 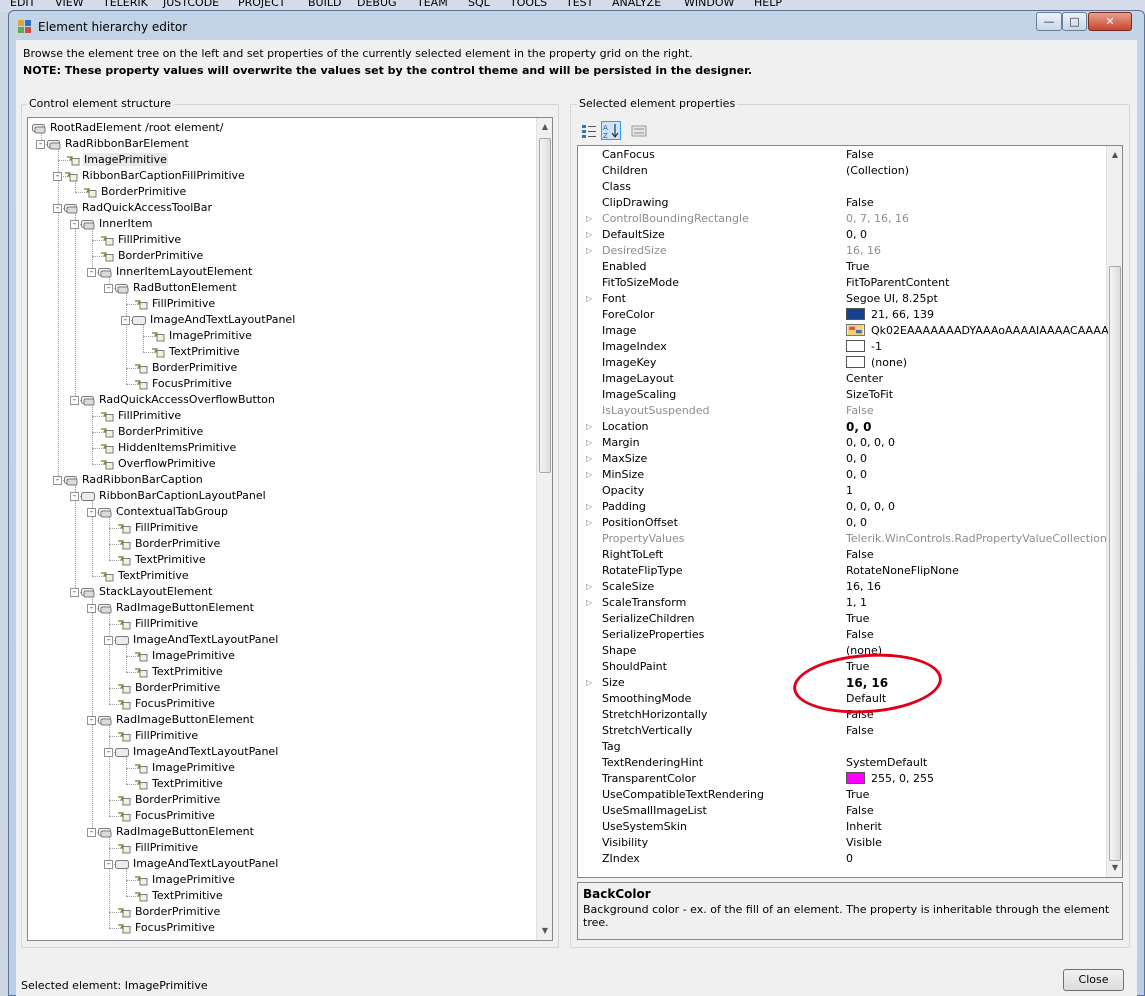 I want to click on property-row: ▷ ScaleSize 16, 16, so click(x=842, y=587).